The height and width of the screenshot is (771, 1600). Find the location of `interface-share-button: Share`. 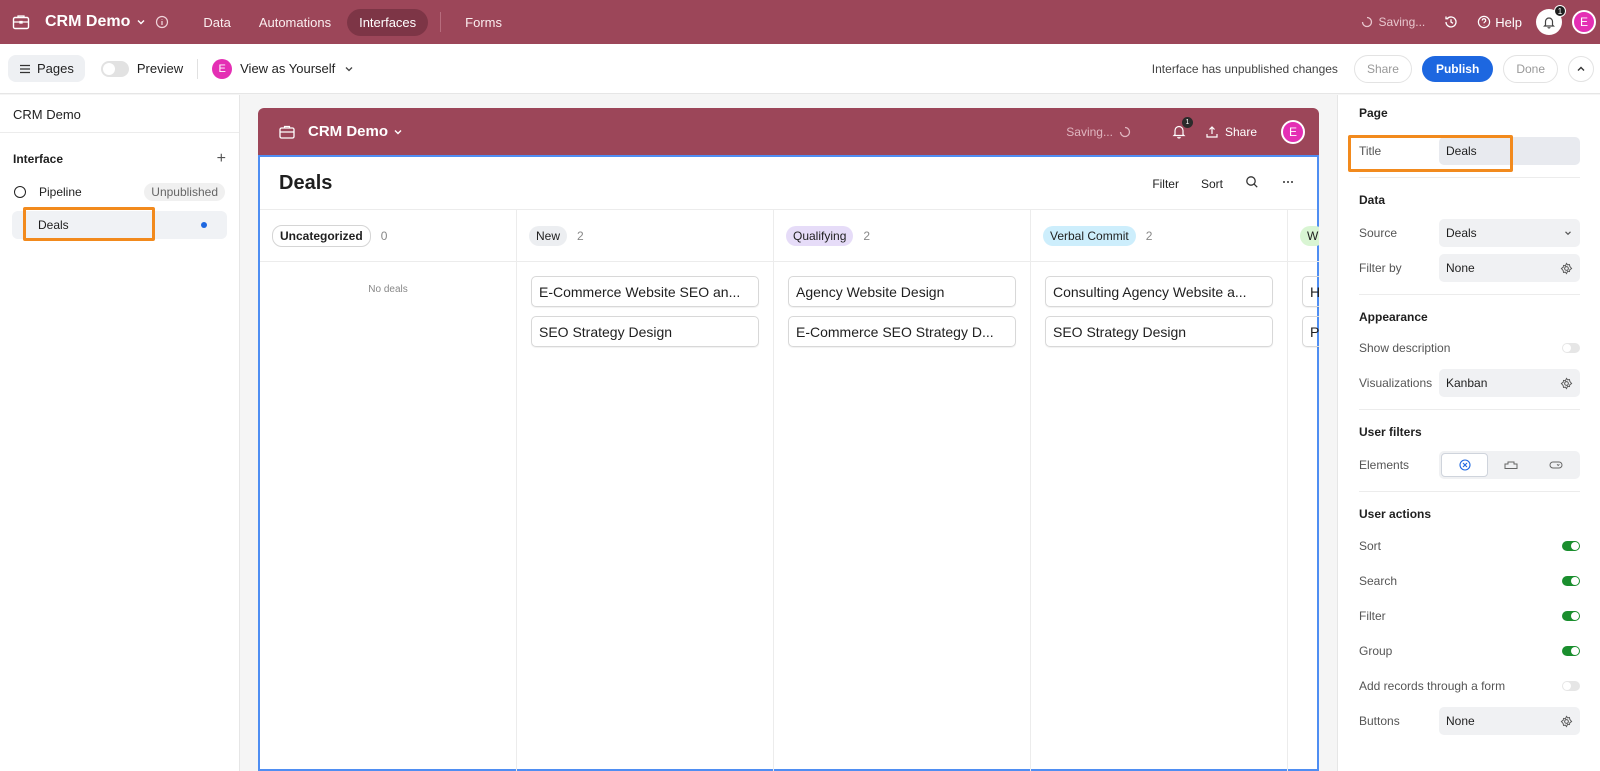

interface-share-button: Share is located at coordinates (1231, 132).